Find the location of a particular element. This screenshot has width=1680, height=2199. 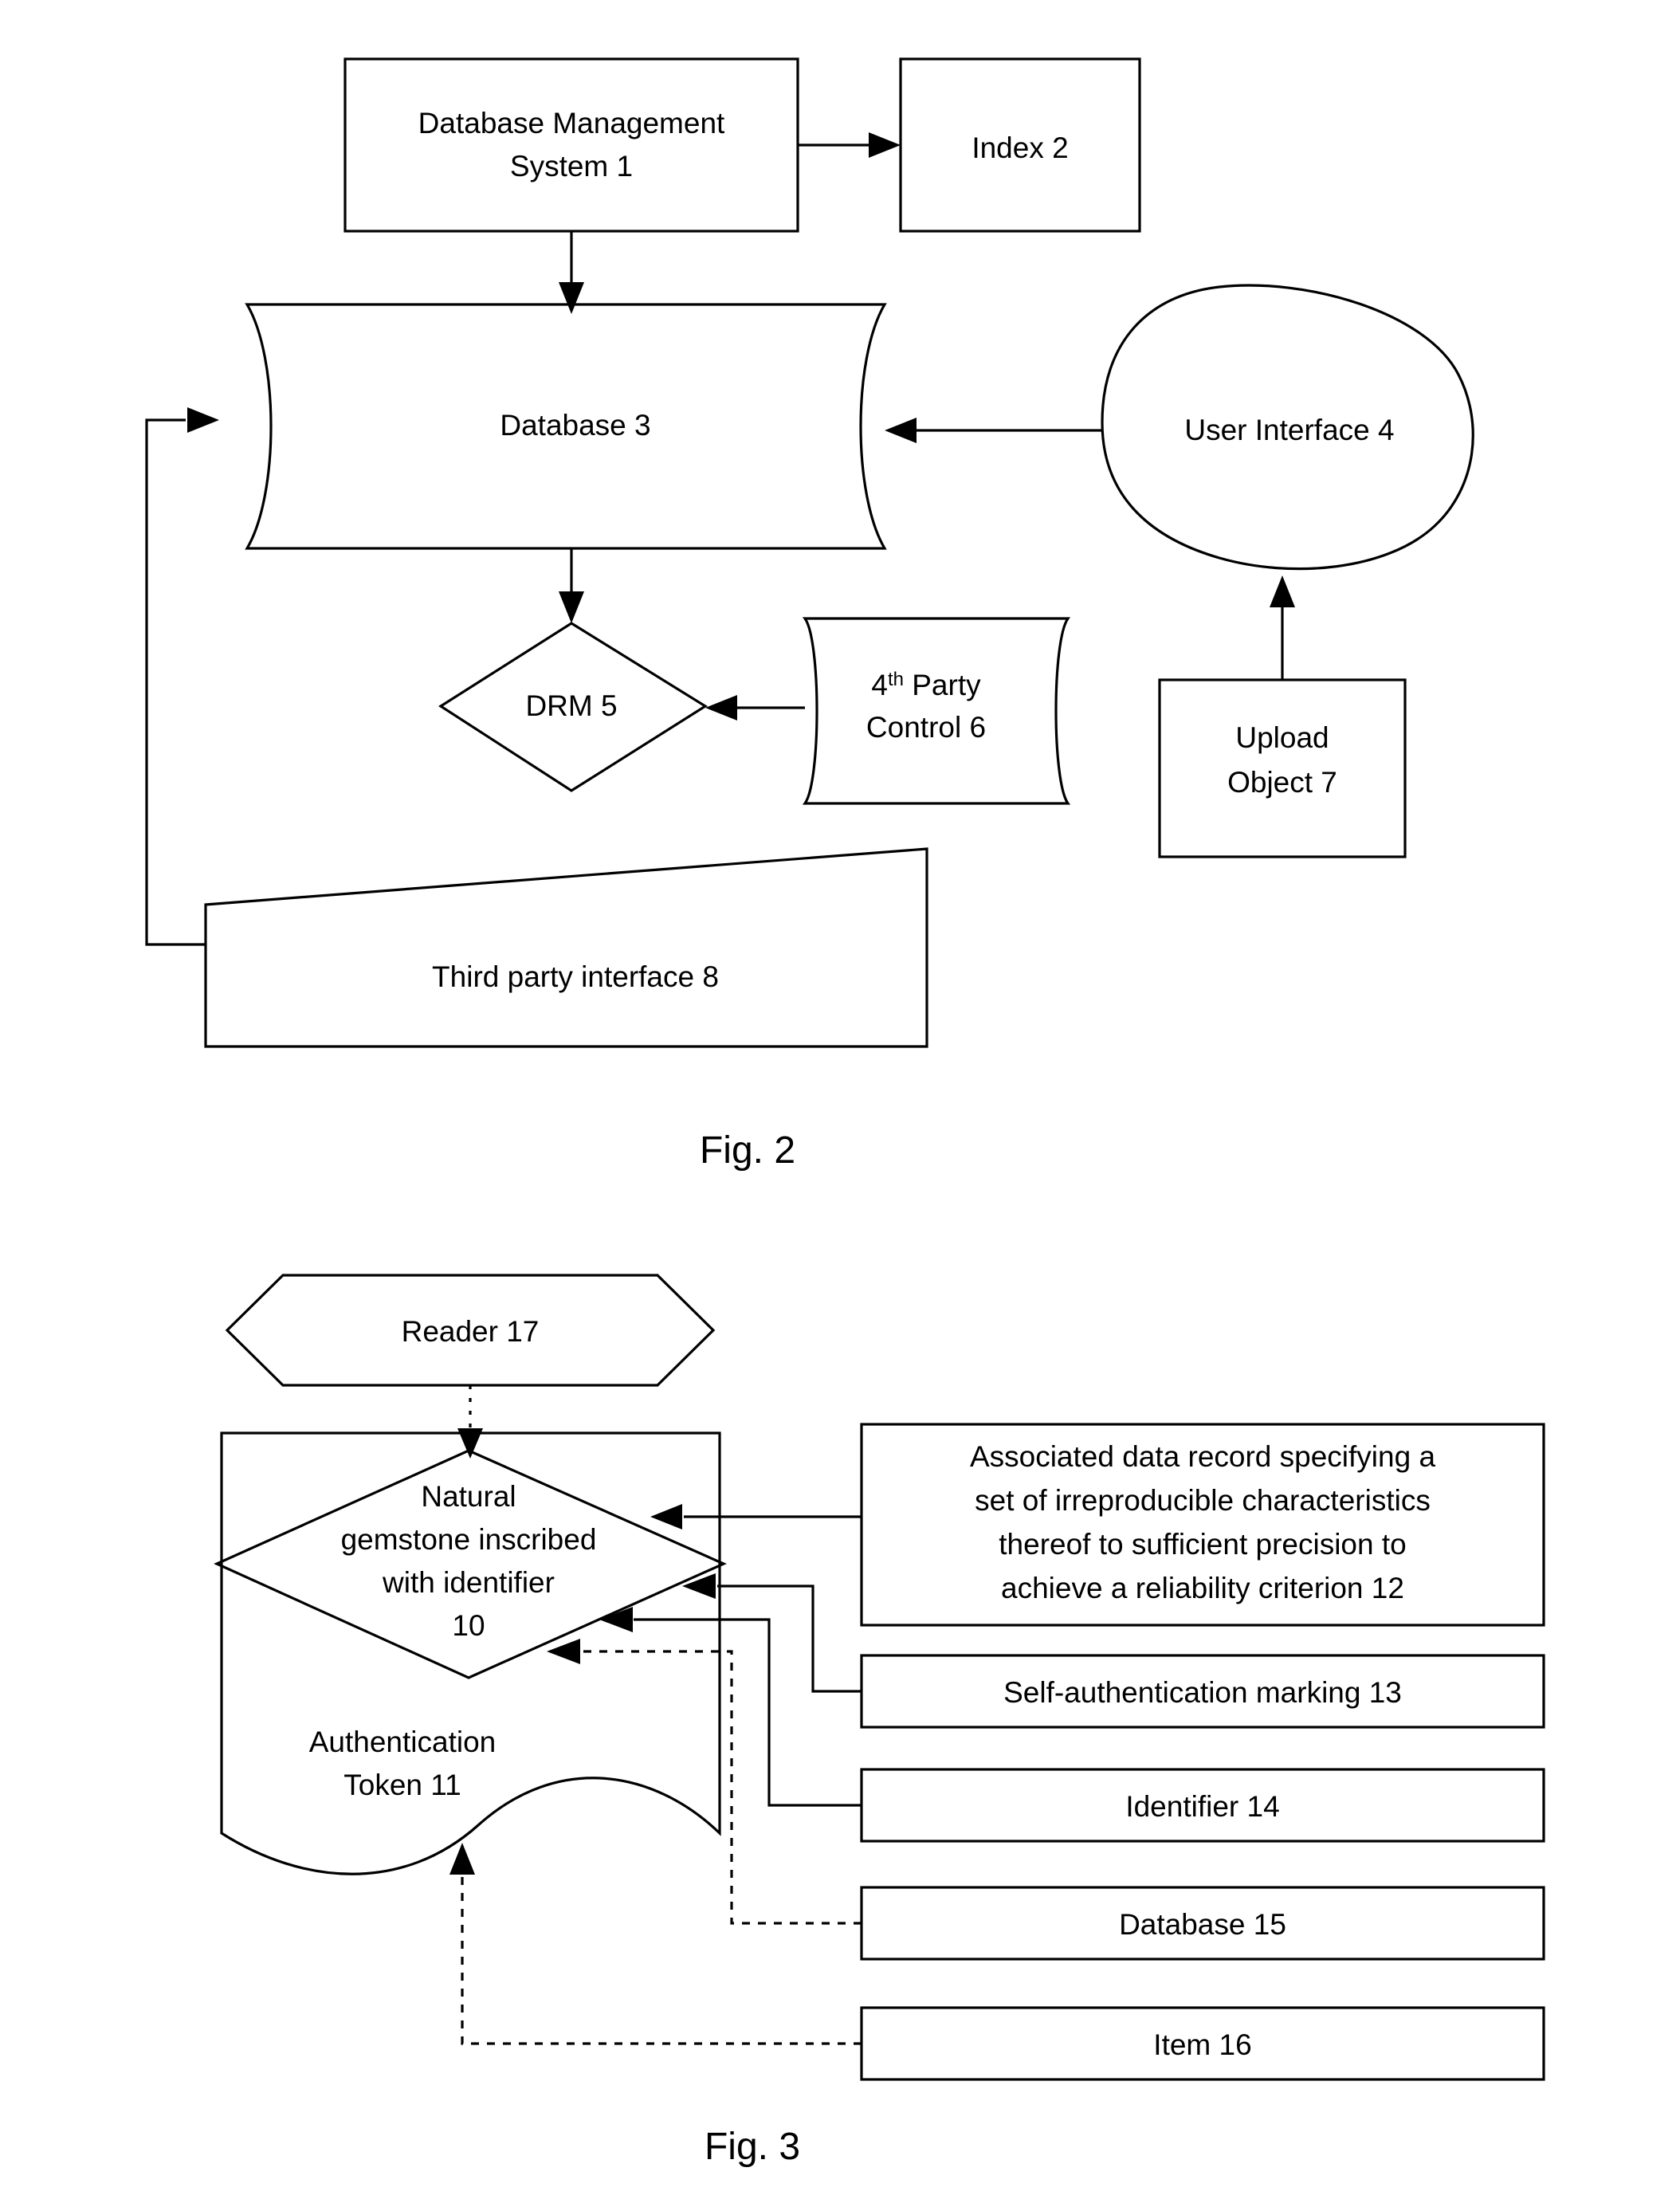

node-item16-label: Item 16 is located at coordinates (1202, 2044).